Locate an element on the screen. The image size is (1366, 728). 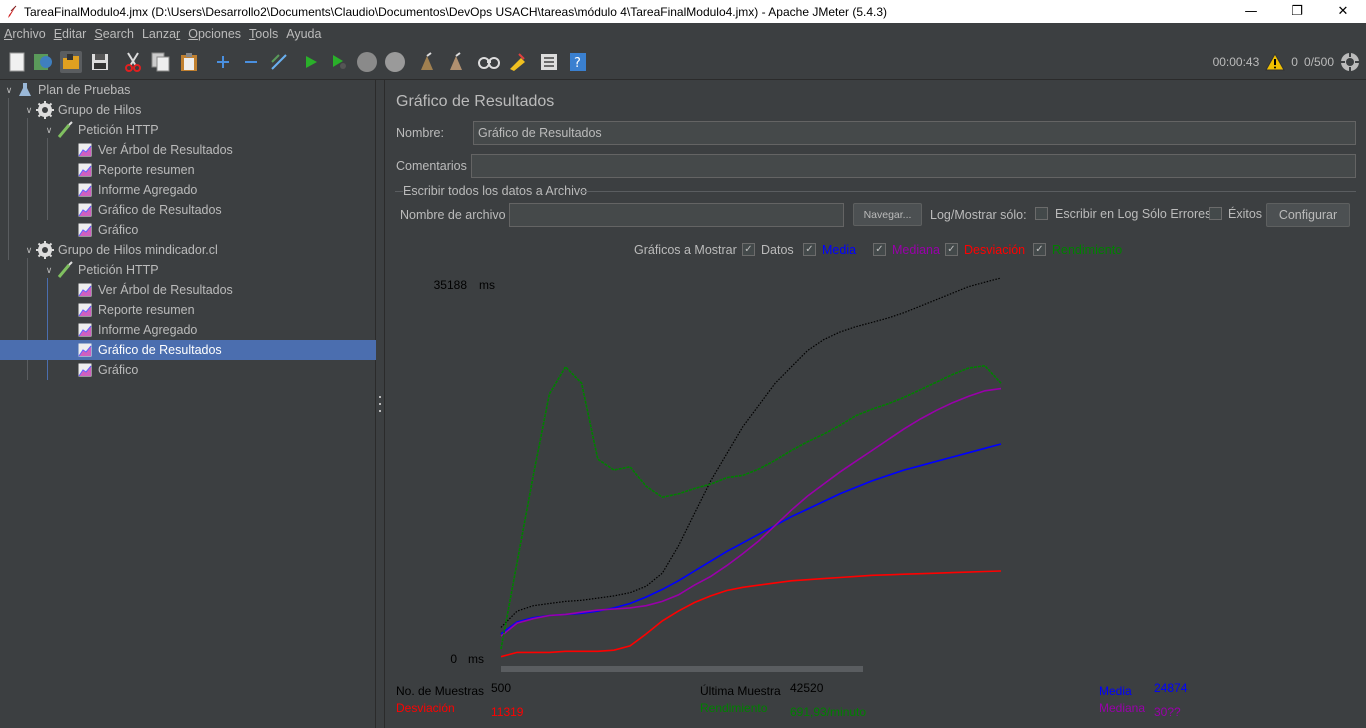
clear-all-icon is located at coordinates (457, 62).